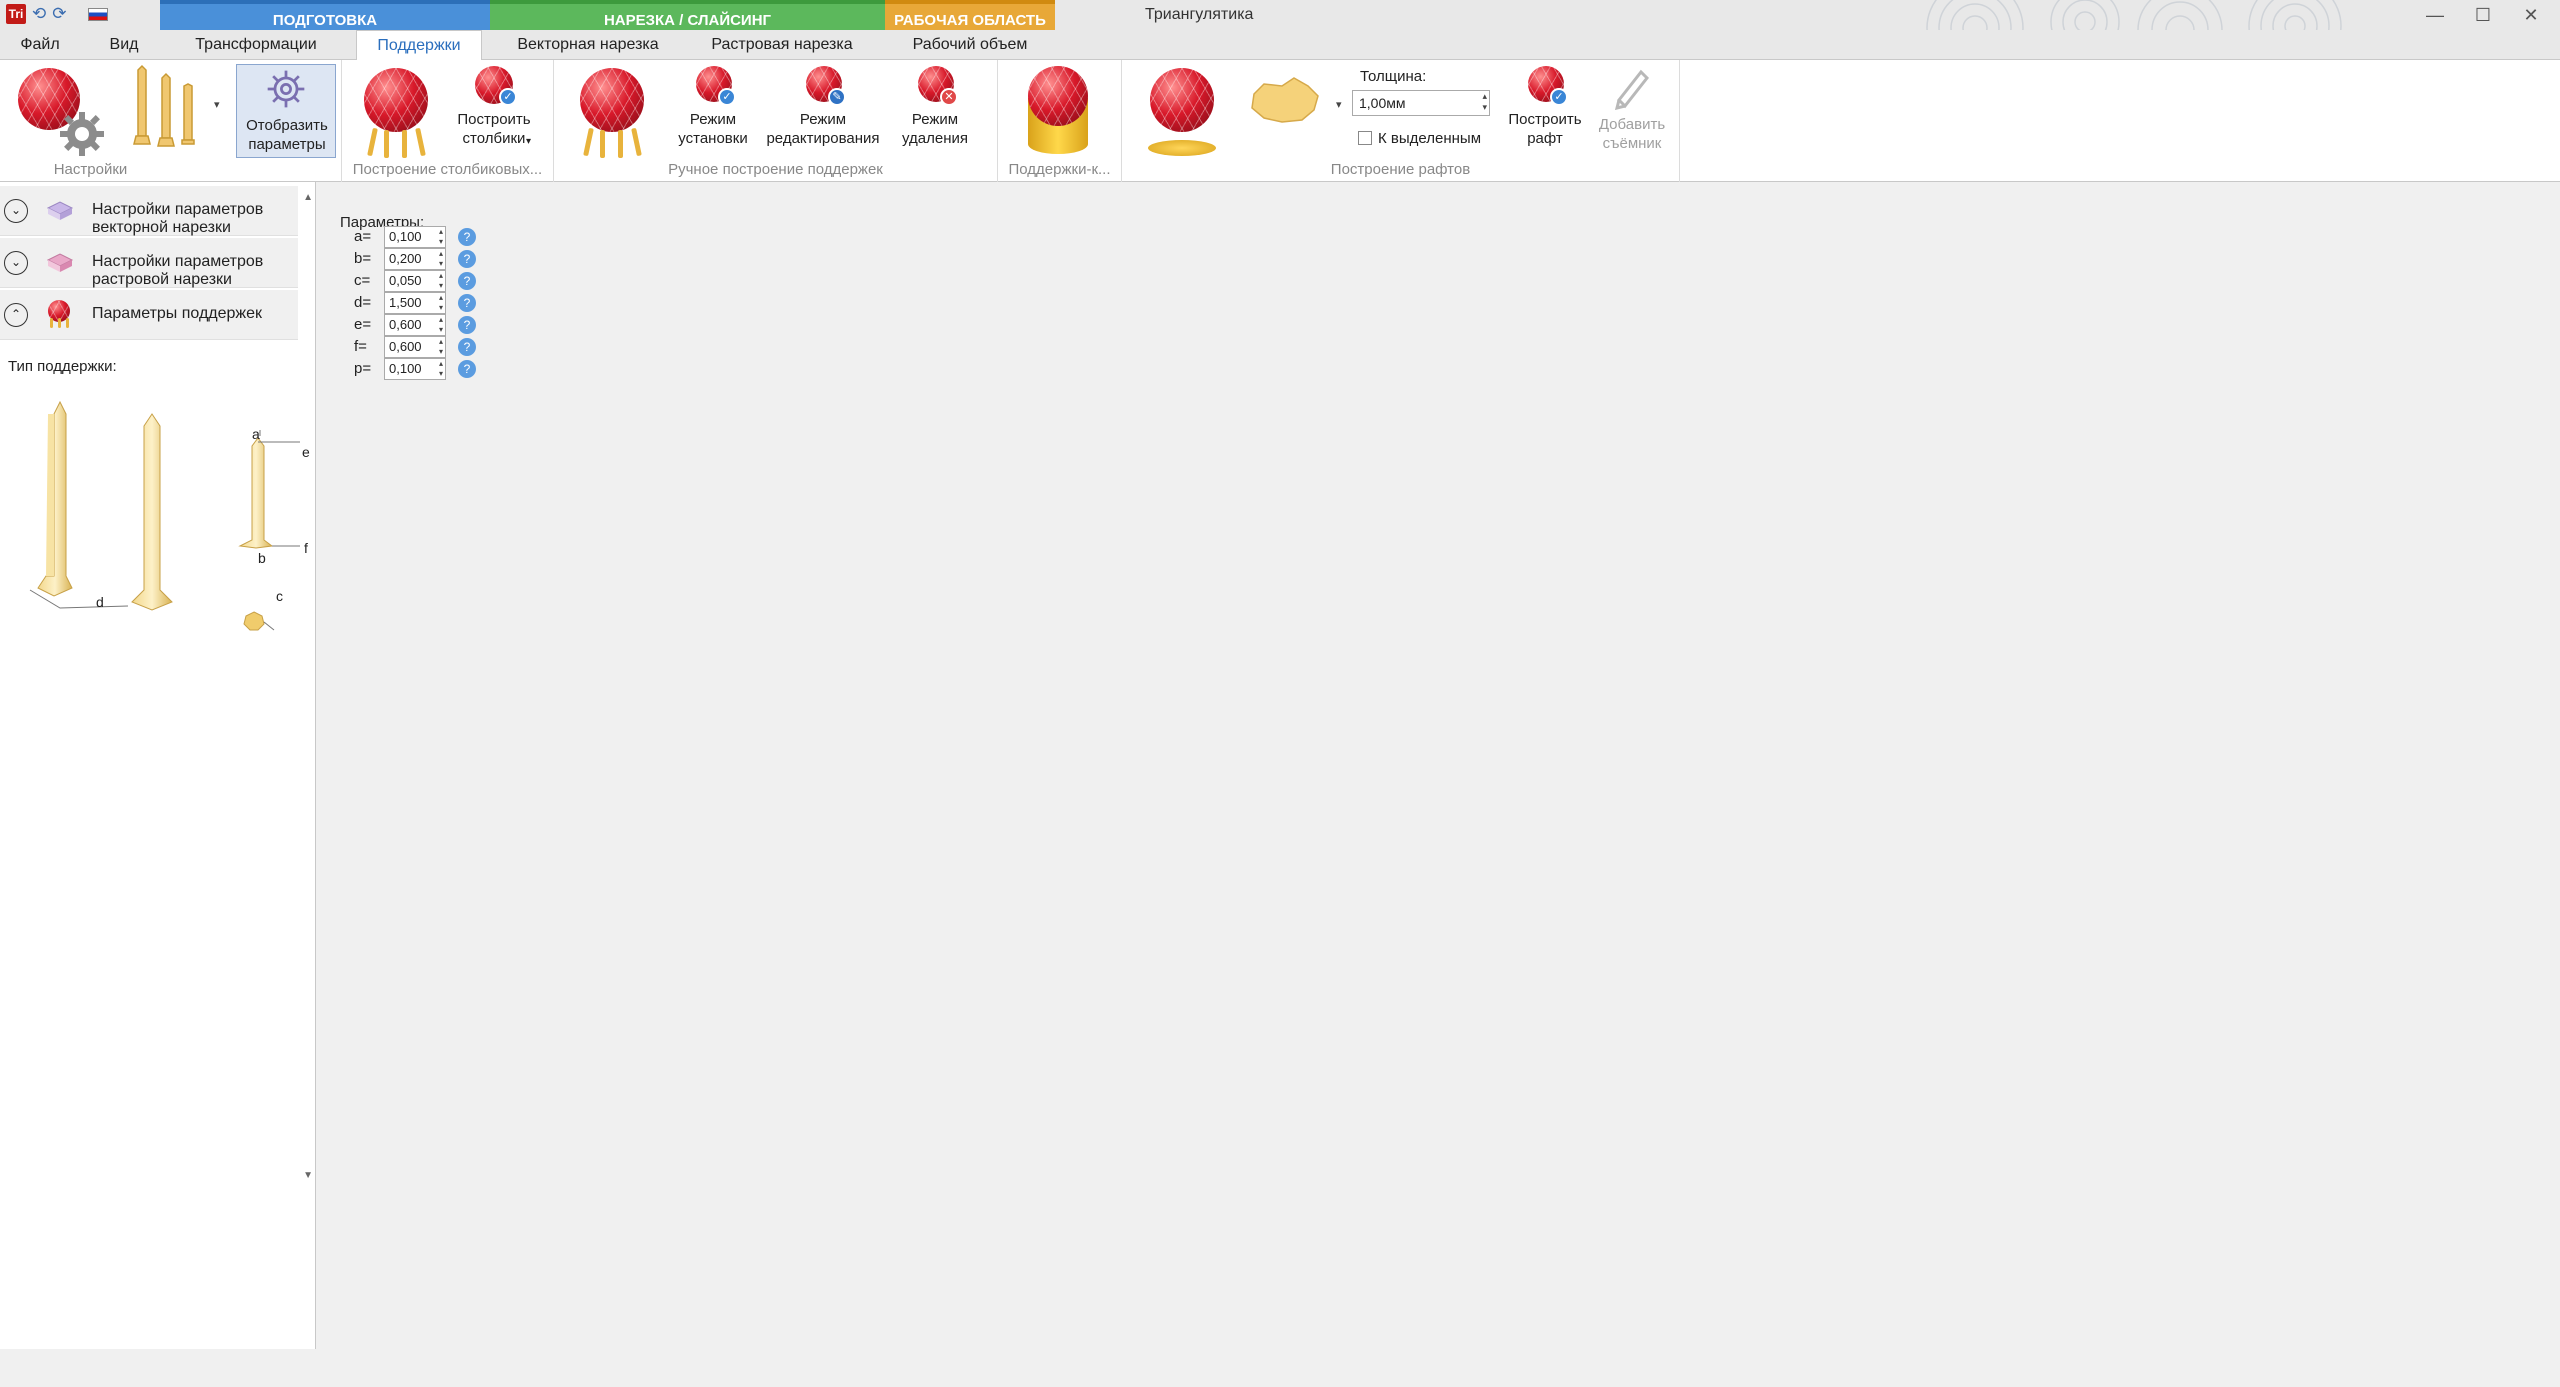  What do you see at coordinates (178, 218) in the screenshot?
I see `acc-vector-label: Настройки параметров векторной нарезки` at bounding box center [178, 218].